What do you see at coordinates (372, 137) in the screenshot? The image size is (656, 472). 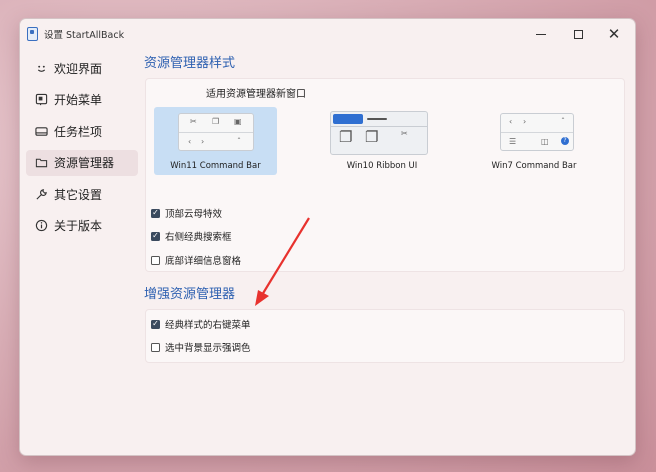 I see `paste-large-icon: ❐` at bounding box center [372, 137].